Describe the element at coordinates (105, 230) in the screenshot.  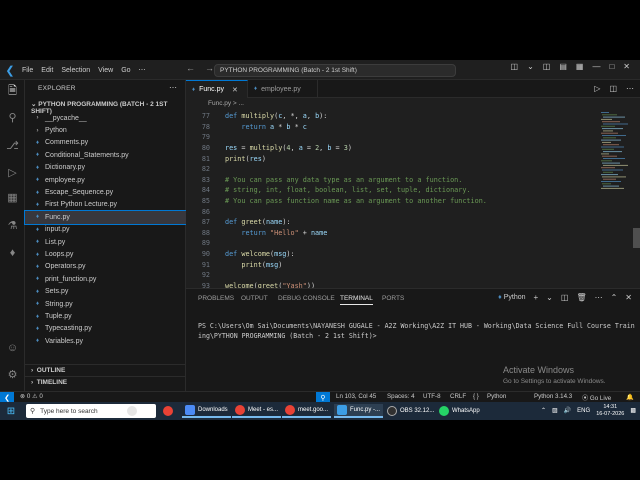
I see `file-tree-item: ♦ input.py` at that location.